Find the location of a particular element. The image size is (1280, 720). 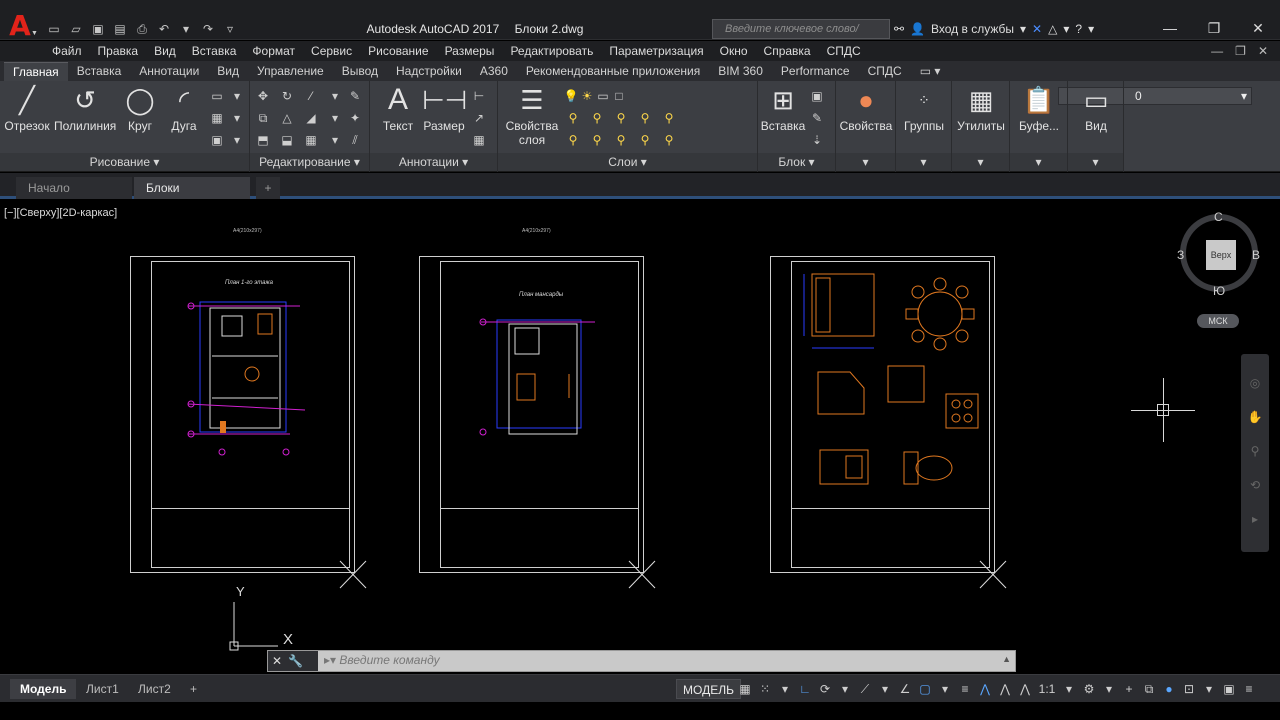

menu-tools: Сервис is located at coordinates (331, 51).